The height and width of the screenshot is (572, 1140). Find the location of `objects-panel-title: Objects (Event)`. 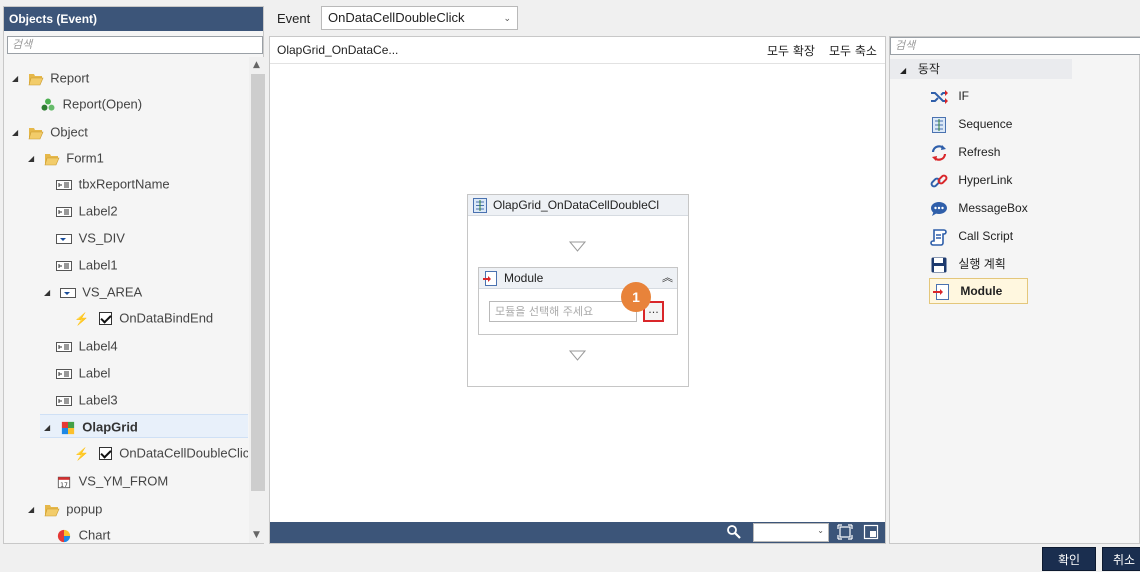

objects-panel-title: Objects (Event) is located at coordinates (133, 19).